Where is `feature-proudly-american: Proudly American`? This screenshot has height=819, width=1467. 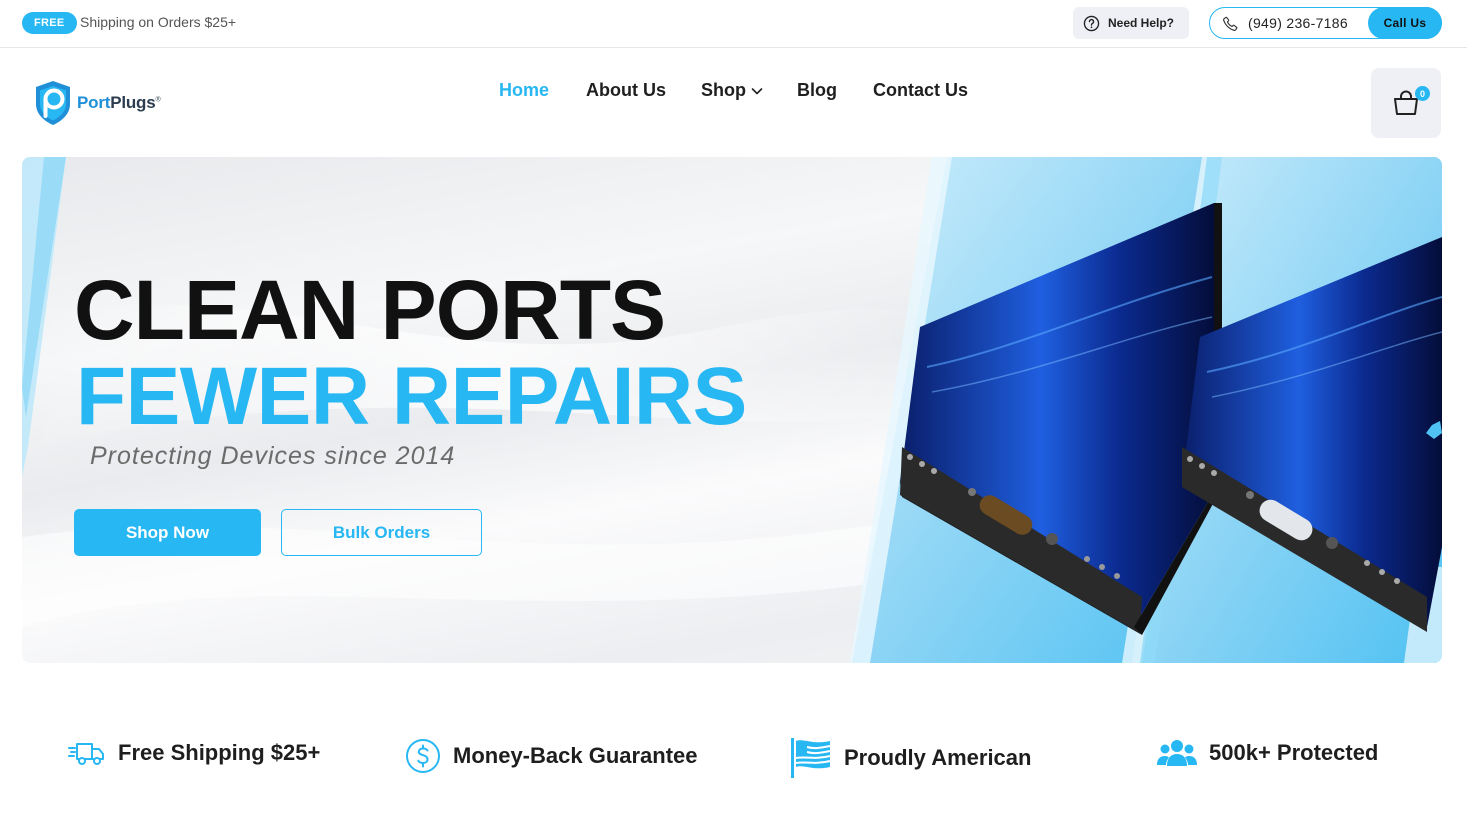 feature-proudly-american: Proudly American is located at coordinates (910, 758).